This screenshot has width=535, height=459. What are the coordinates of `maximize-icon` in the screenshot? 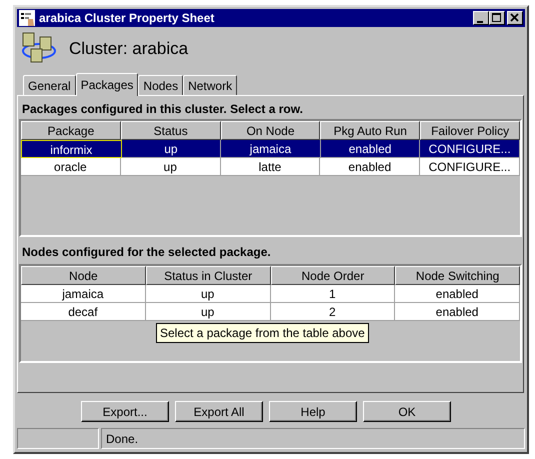 It's located at (497, 18).